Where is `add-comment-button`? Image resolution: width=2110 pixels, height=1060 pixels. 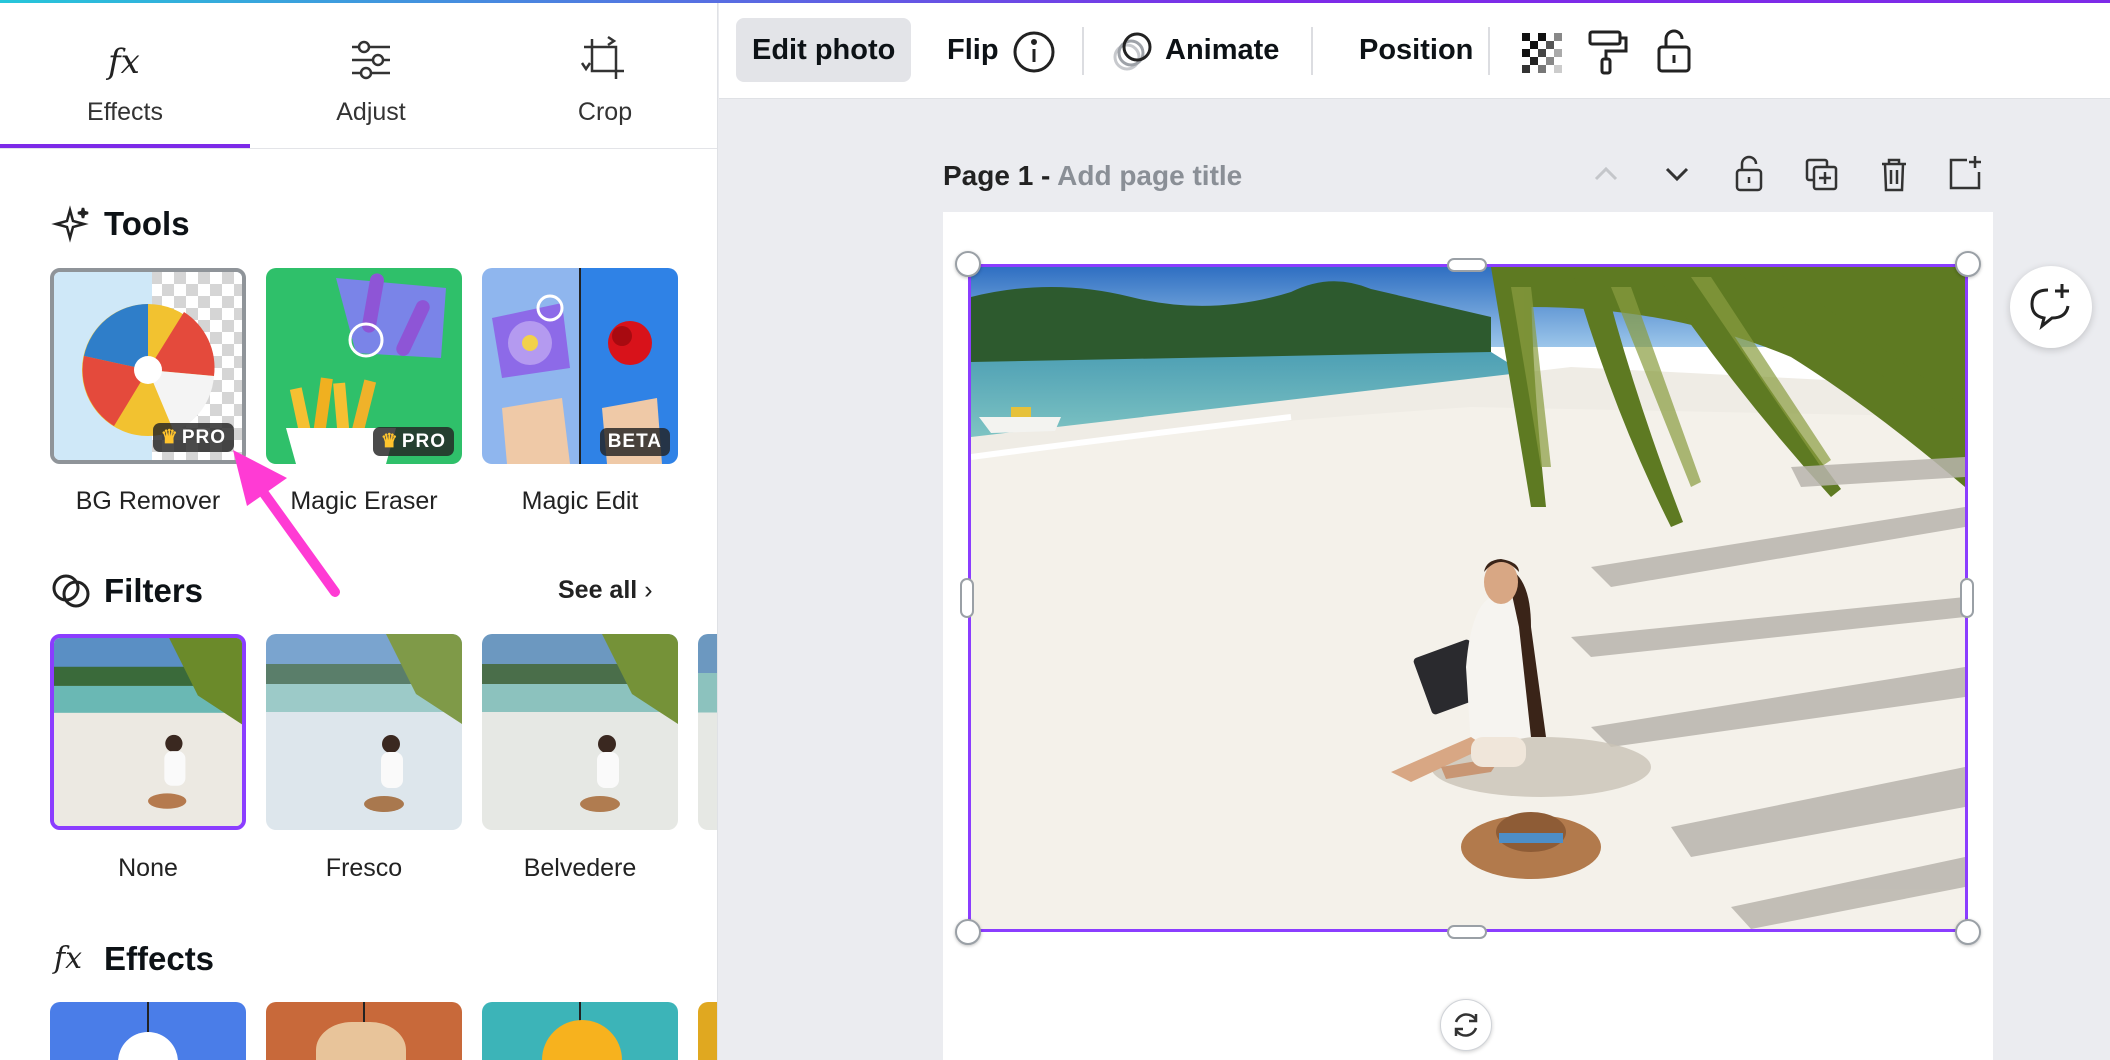
add-comment-button is located at coordinates (2051, 307).